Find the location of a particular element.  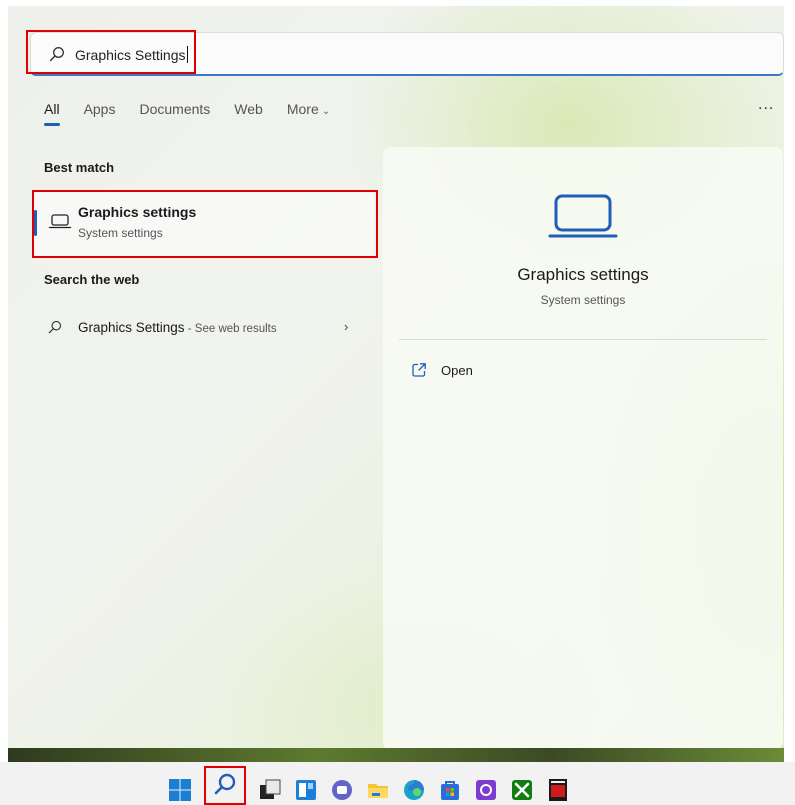

taskbar-search-highlight-box is located at coordinates (225, 785).